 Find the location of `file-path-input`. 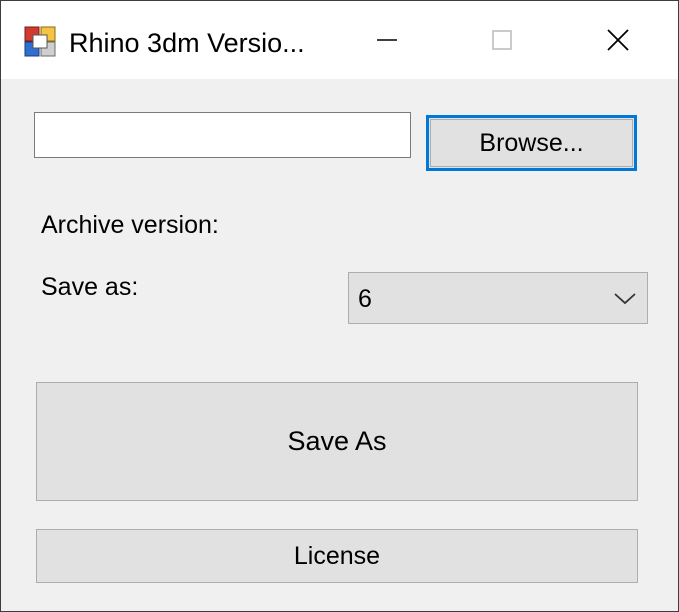

file-path-input is located at coordinates (222, 135).